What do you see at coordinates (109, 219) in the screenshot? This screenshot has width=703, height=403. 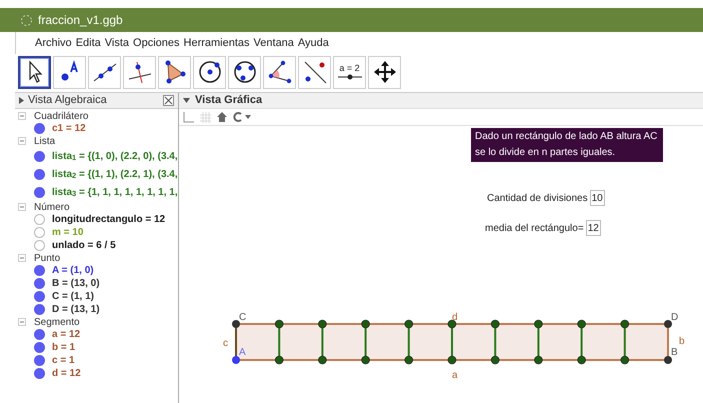 I see `algebra-entry: longitudrectangulo = 12` at bounding box center [109, 219].